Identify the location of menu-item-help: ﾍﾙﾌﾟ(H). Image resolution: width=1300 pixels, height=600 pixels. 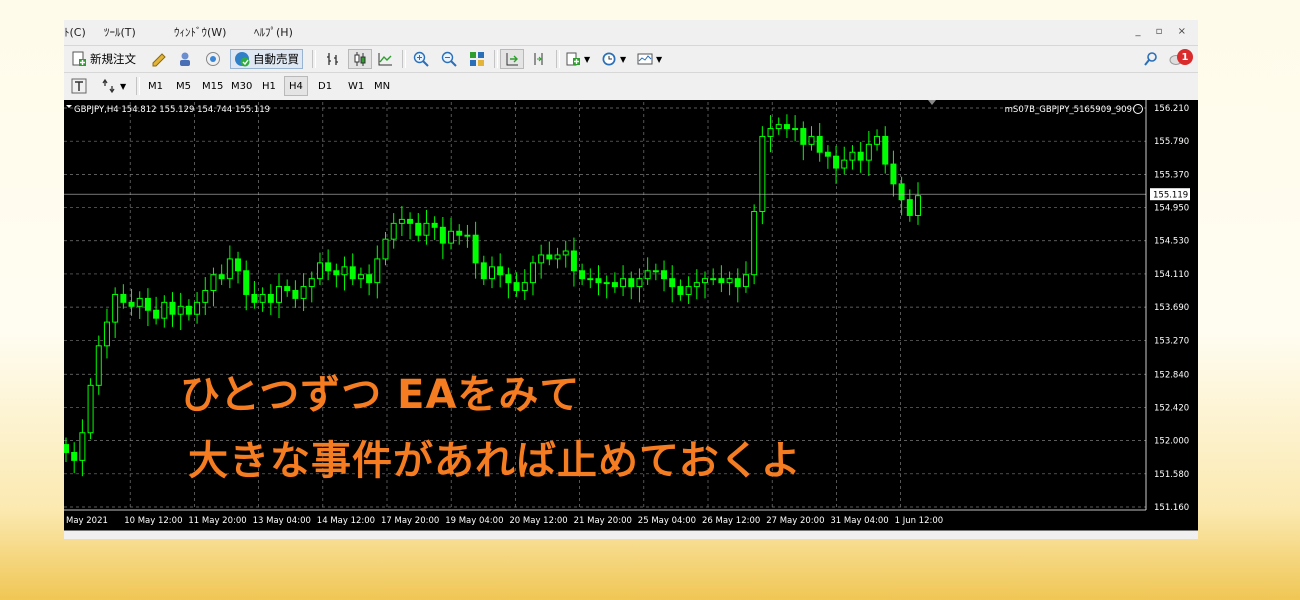
(273, 32).